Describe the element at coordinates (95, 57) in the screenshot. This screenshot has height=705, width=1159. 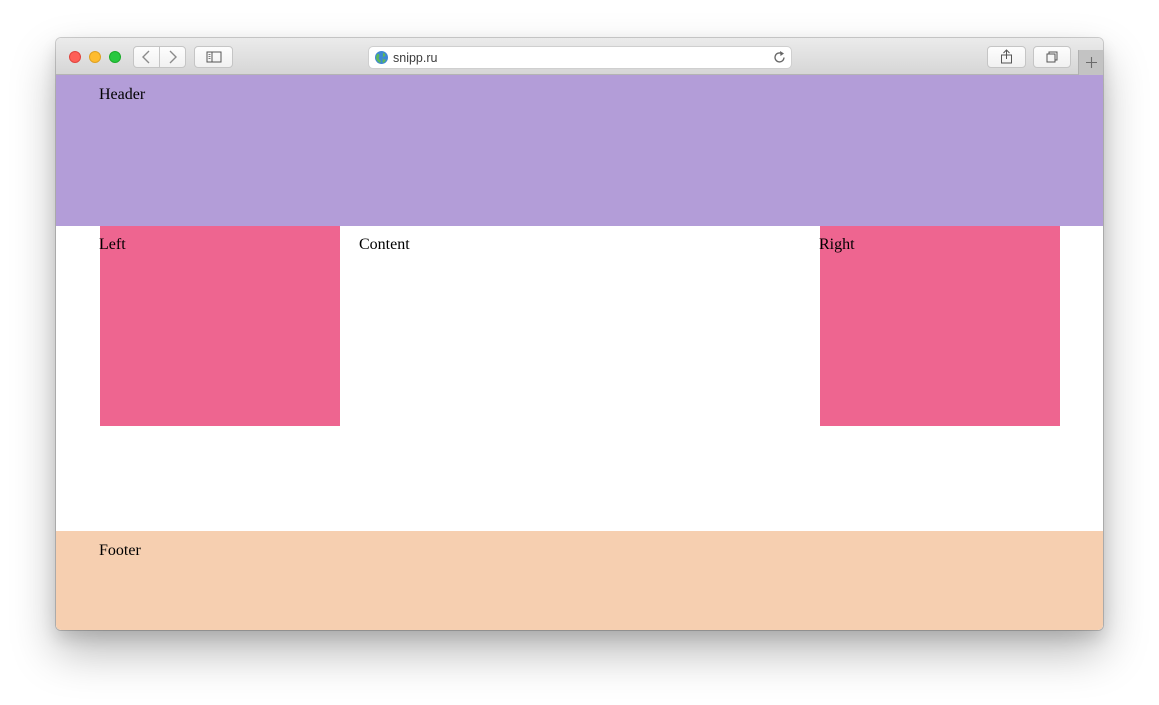
I see `minimize-icon` at that location.